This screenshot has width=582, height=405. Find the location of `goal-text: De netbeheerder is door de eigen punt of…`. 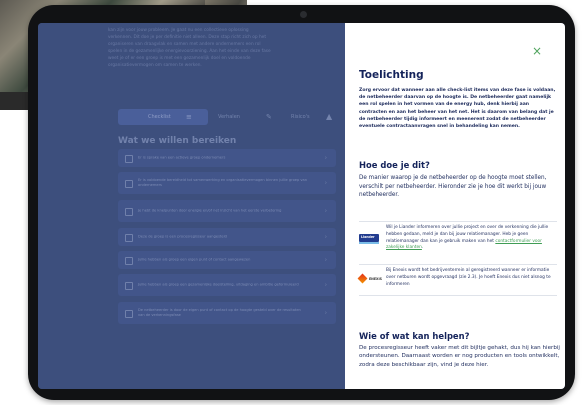

goal-text: De netbeheerder is door de eigen punt of… is located at coordinates (219, 312).